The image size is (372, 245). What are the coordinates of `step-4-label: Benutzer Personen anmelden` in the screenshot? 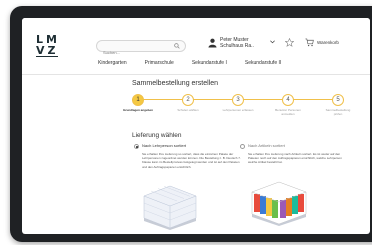 It's located at (288, 112).